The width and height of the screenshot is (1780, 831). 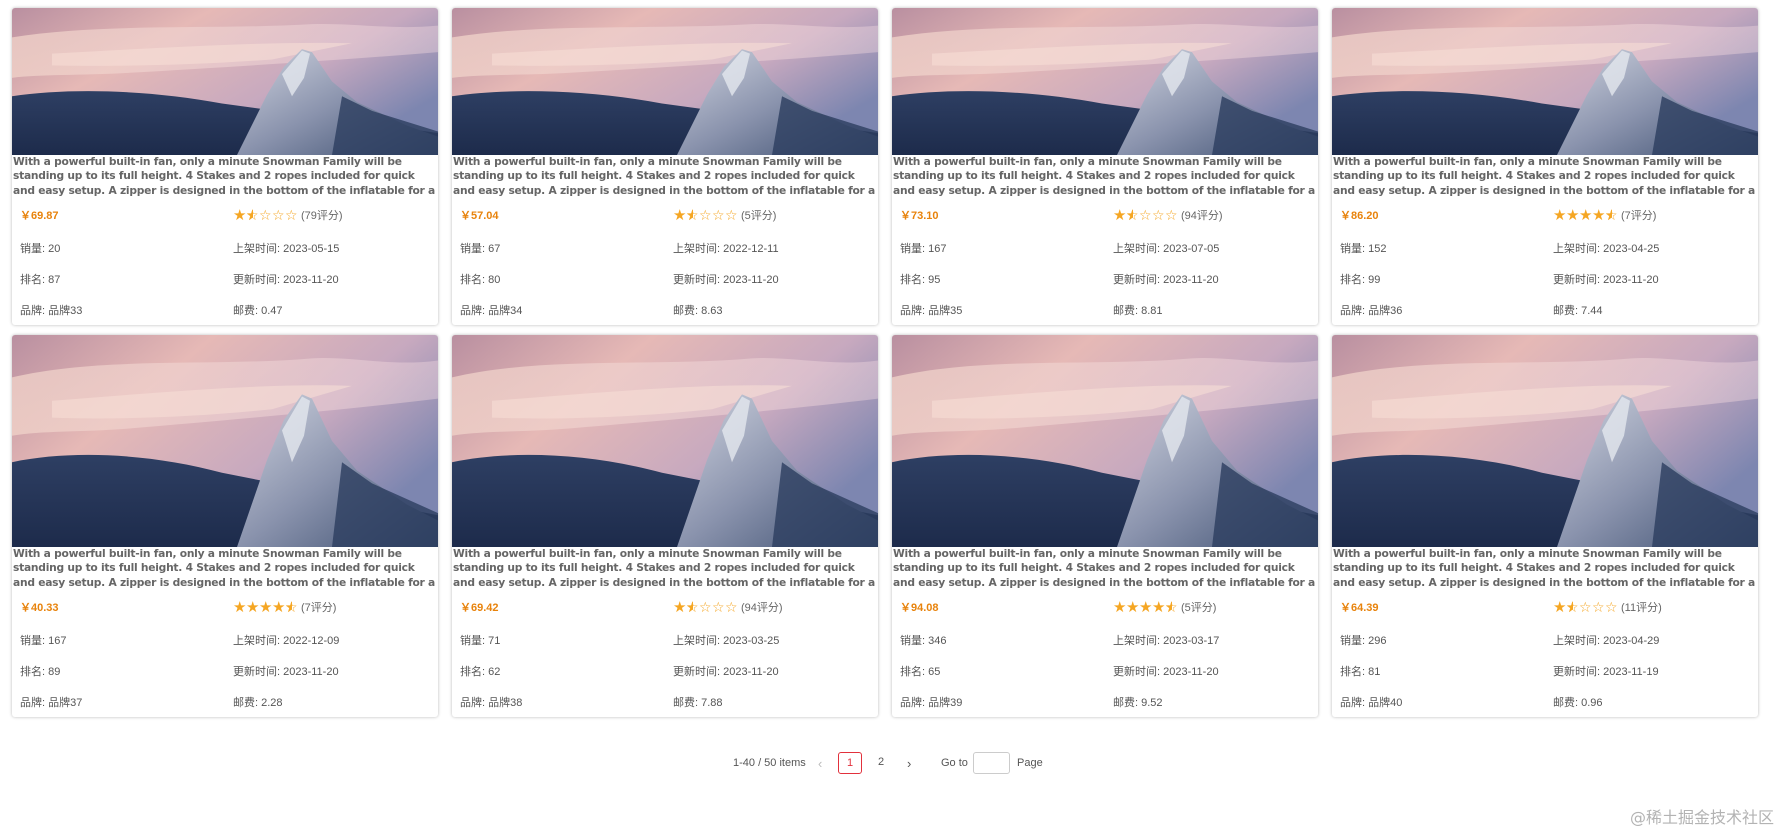 I want to click on page-button-1: 1, so click(x=850, y=763).